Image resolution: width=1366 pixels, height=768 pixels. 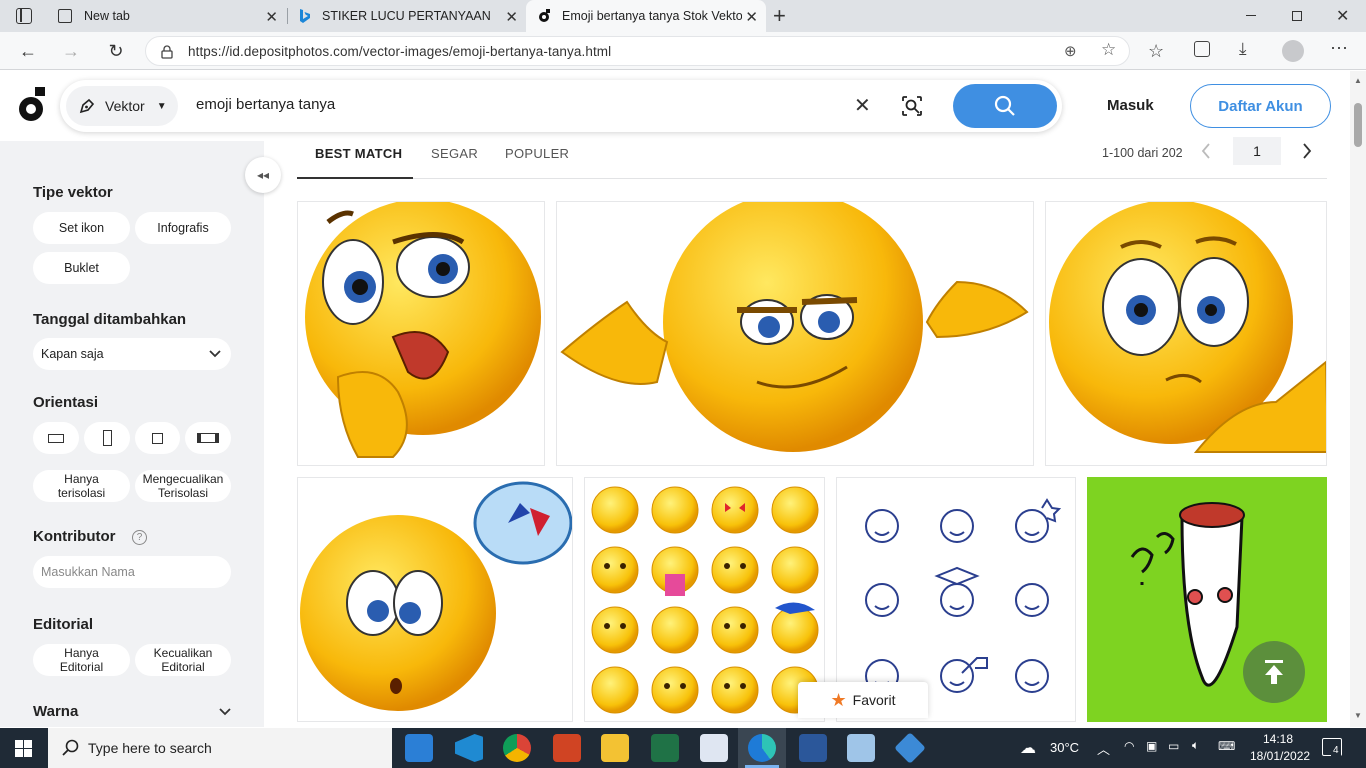 What do you see at coordinates (517, 748) in the screenshot?
I see `chrome-icon` at bounding box center [517, 748].